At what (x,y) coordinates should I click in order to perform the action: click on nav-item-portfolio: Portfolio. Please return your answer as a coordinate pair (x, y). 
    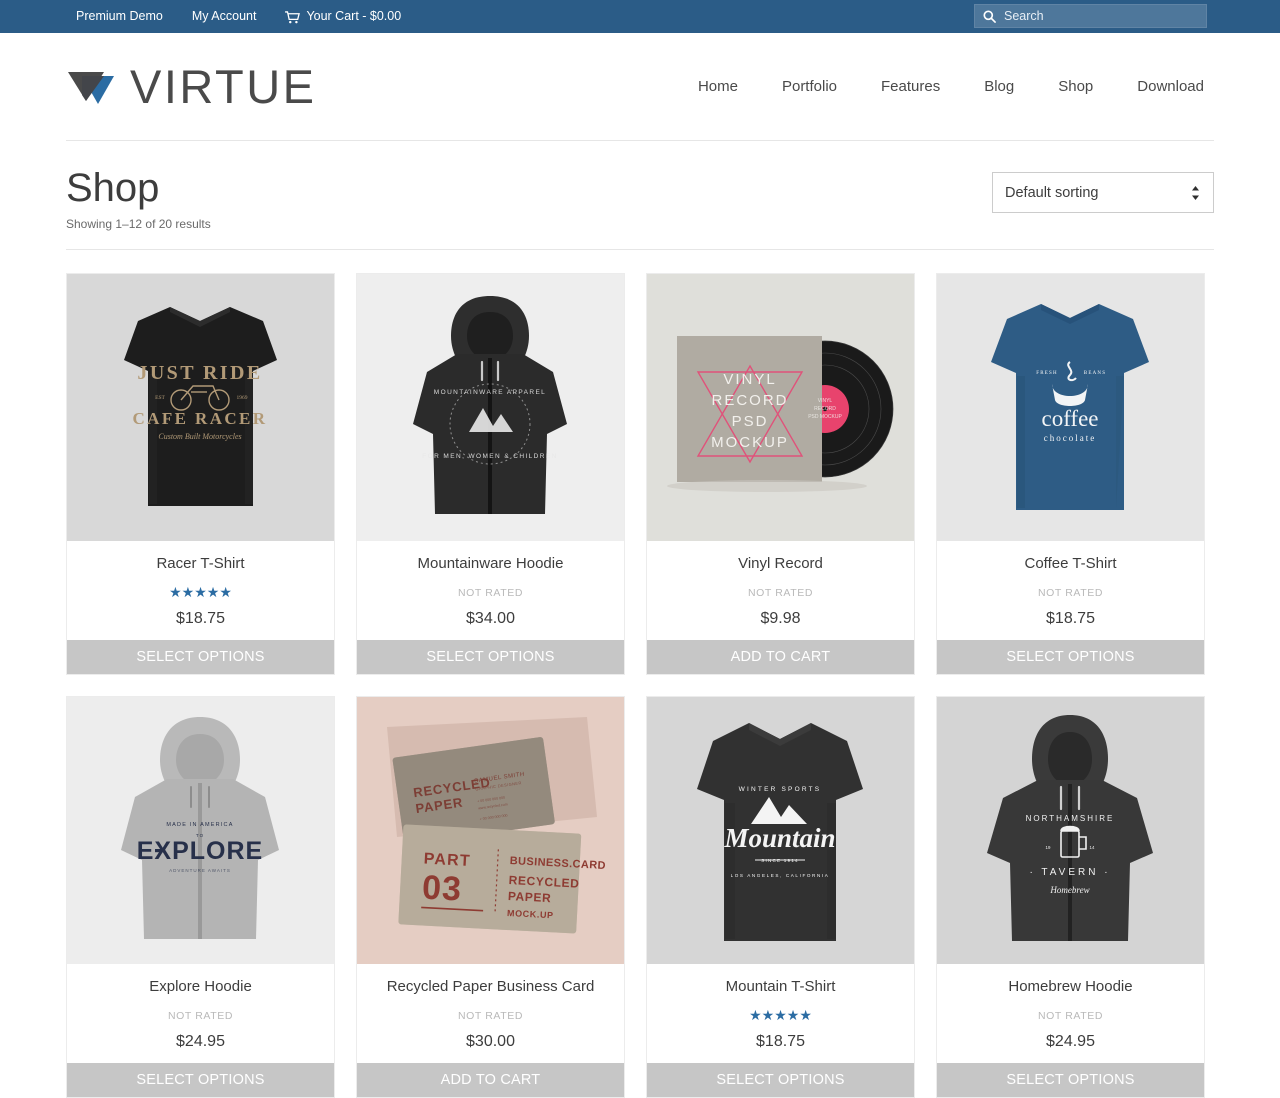
    Looking at the image, I should click on (809, 86).